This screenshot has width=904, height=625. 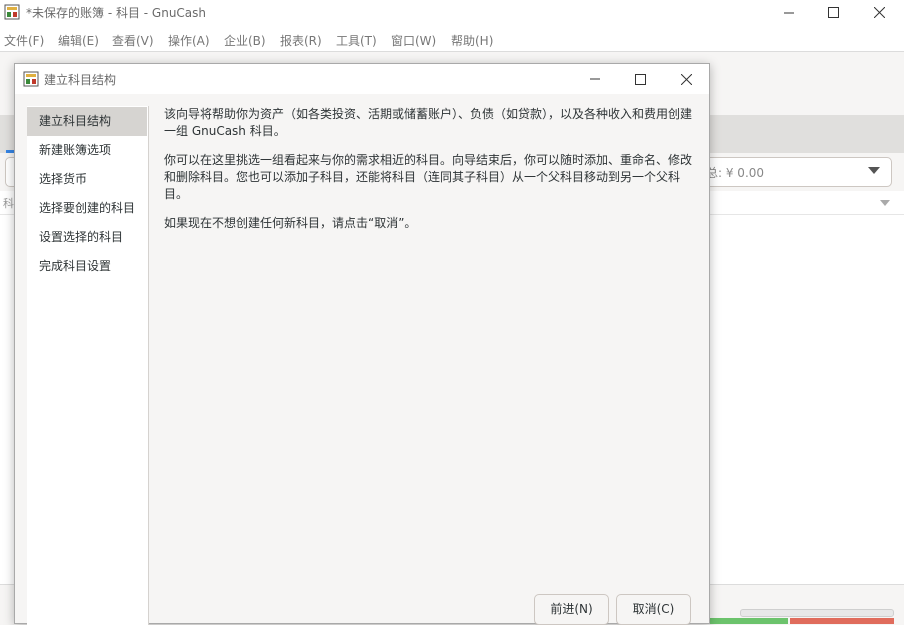 What do you see at coordinates (452, 12) in the screenshot?
I see `main-window-titlebar: *未保存的账簿 - 科目 - GnuCash` at bounding box center [452, 12].